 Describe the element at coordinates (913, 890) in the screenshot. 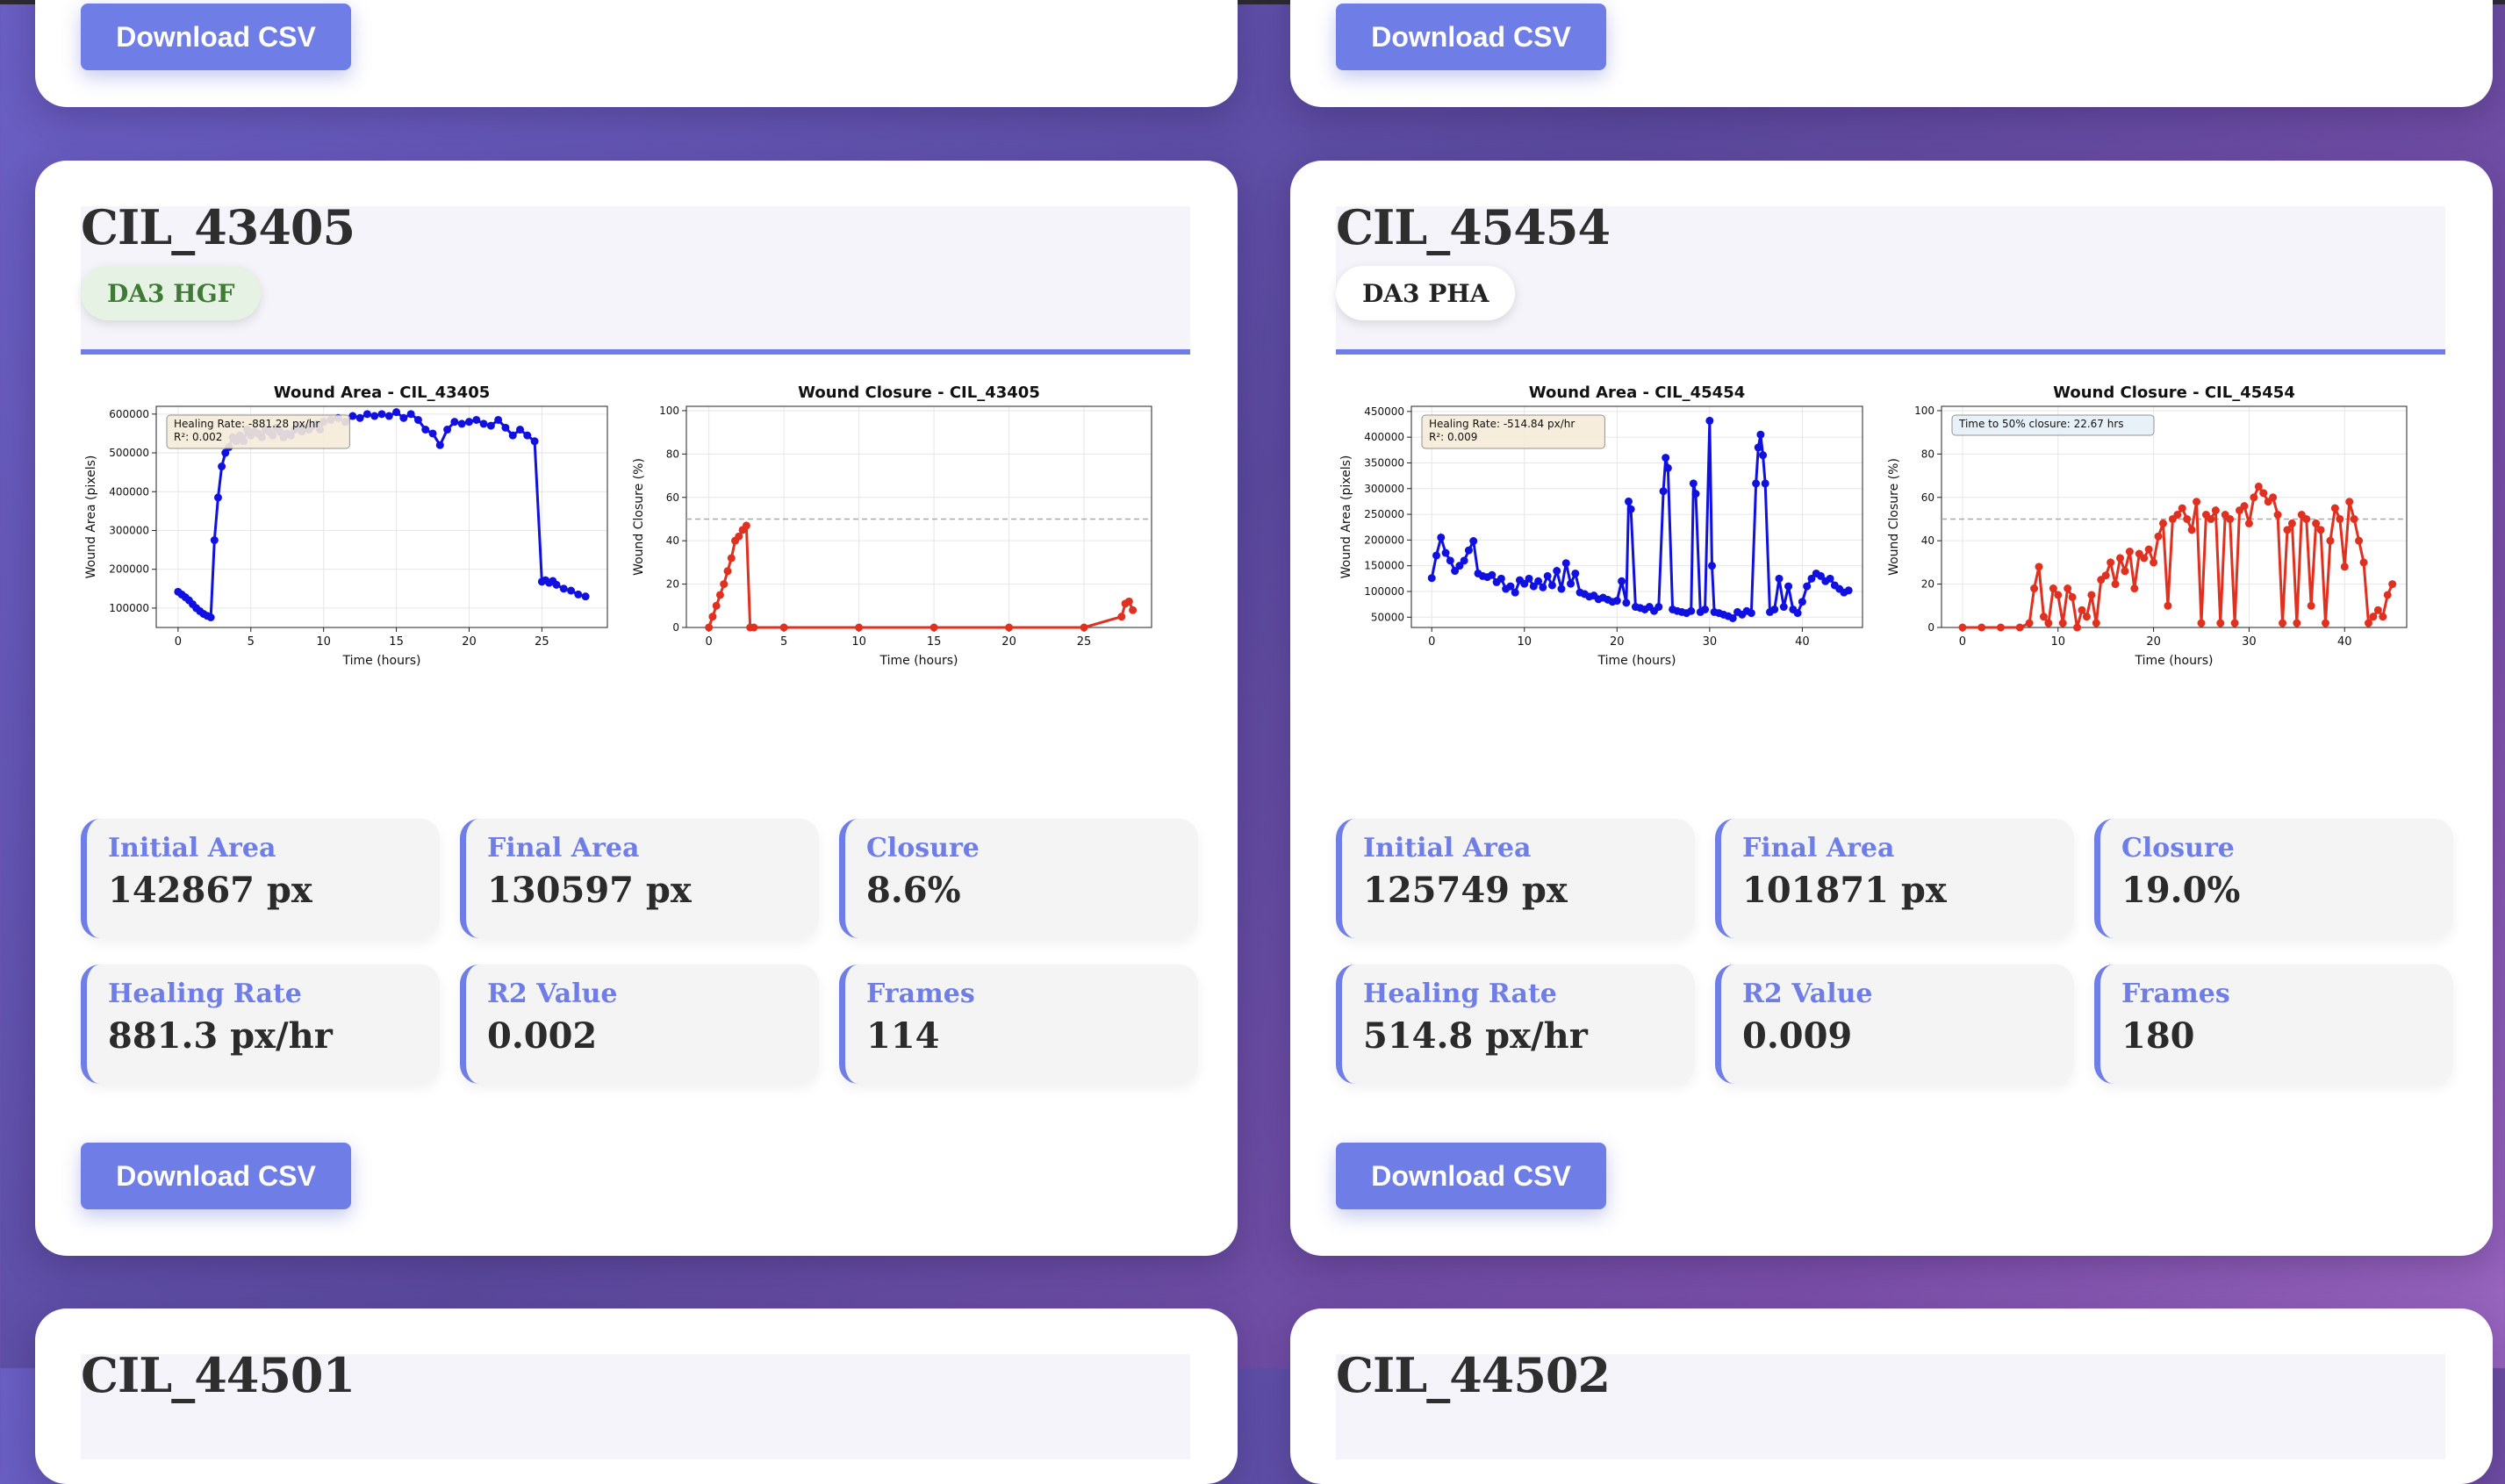

I see `stat-value: 8.6%` at that location.